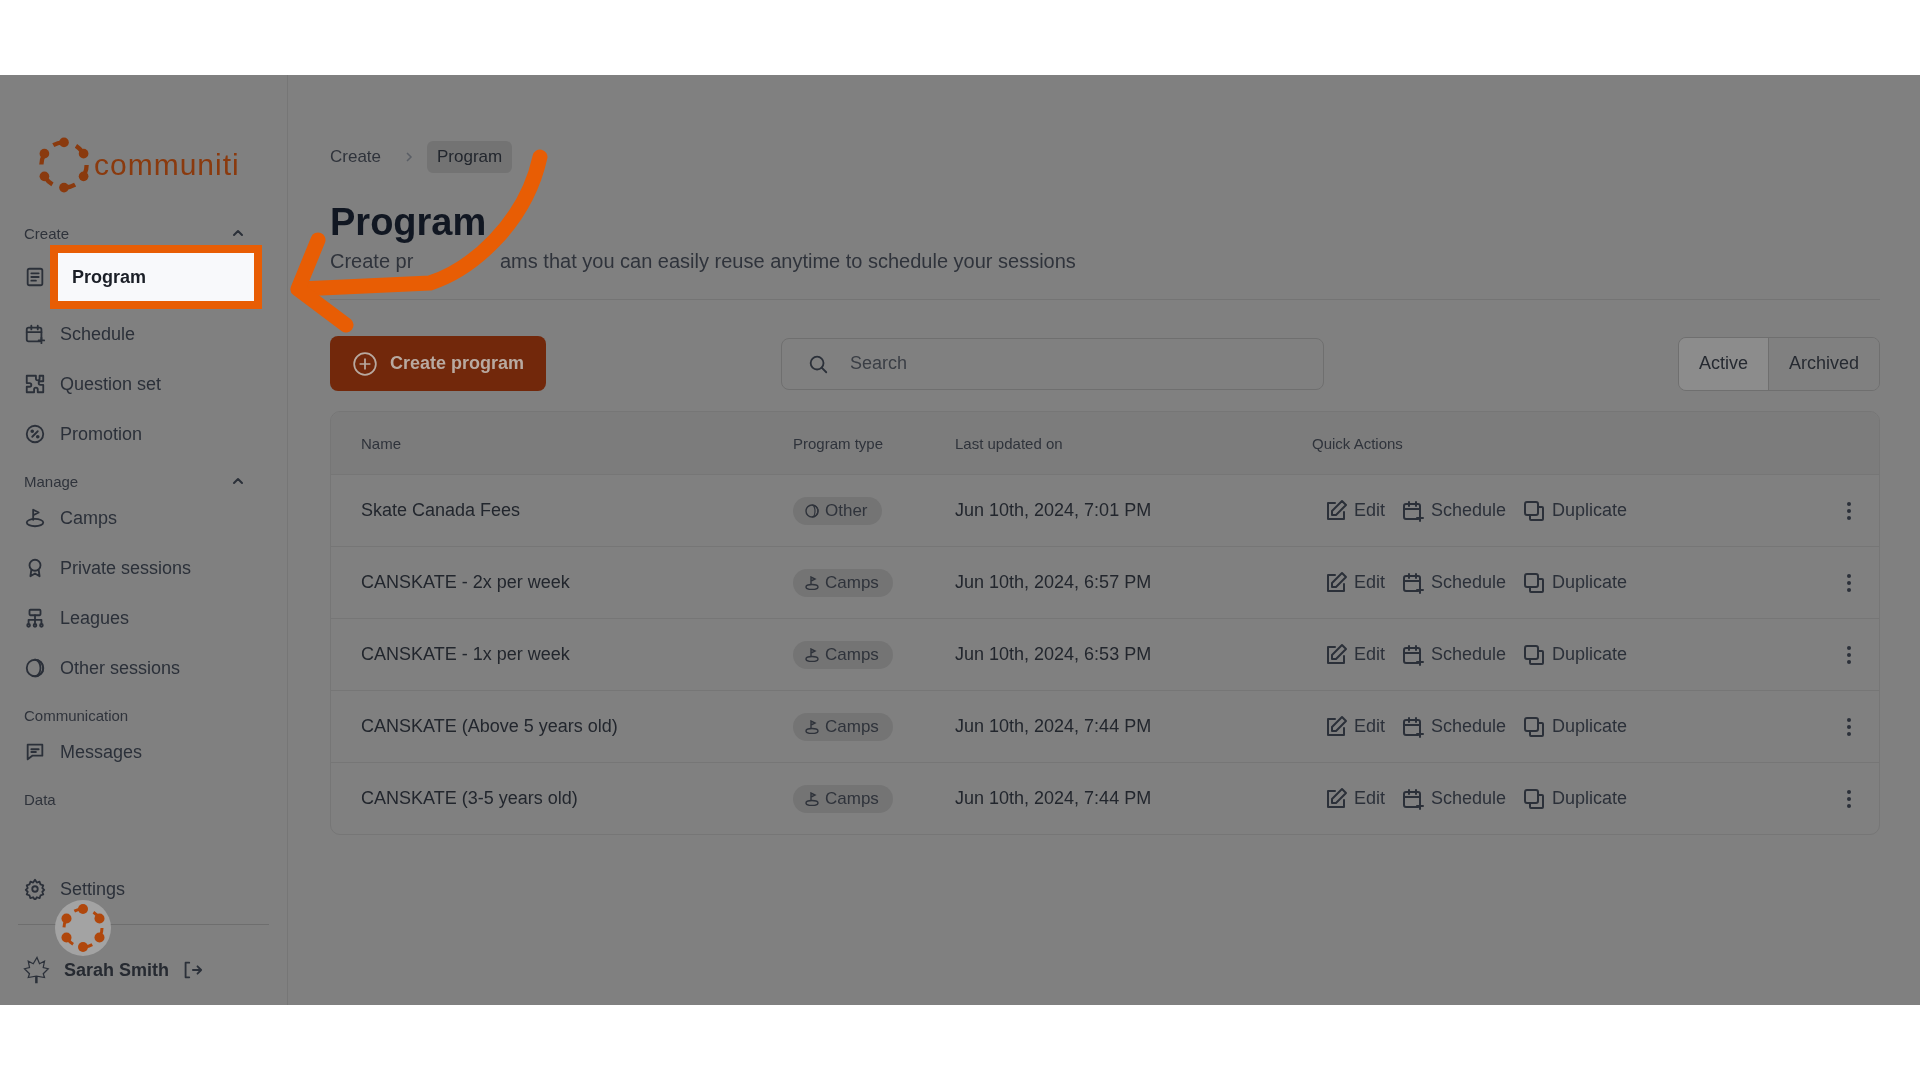 The height and width of the screenshot is (1080, 1920). I want to click on hierarchy-icon, so click(35, 618).